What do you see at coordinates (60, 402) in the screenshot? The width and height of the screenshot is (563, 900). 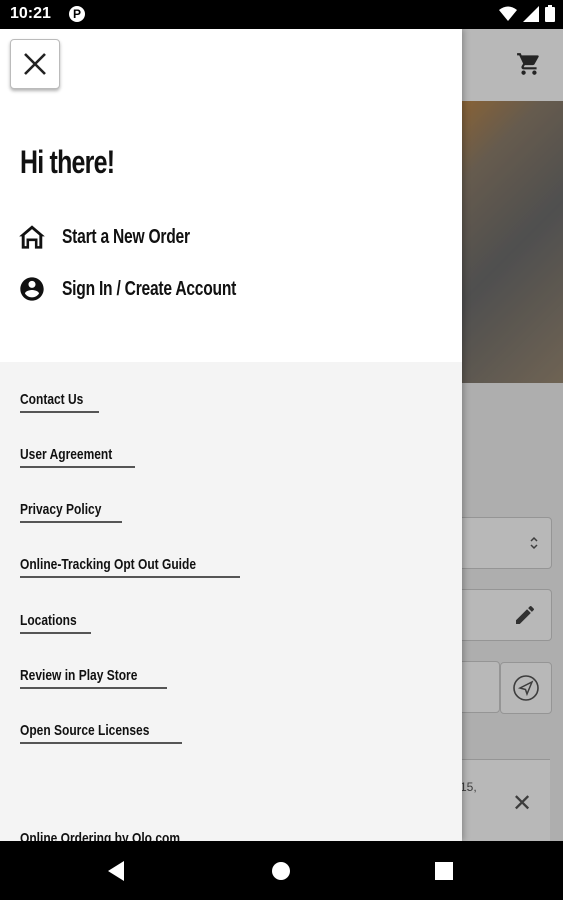 I see `contact-us-link: Contact Us` at bounding box center [60, 402].